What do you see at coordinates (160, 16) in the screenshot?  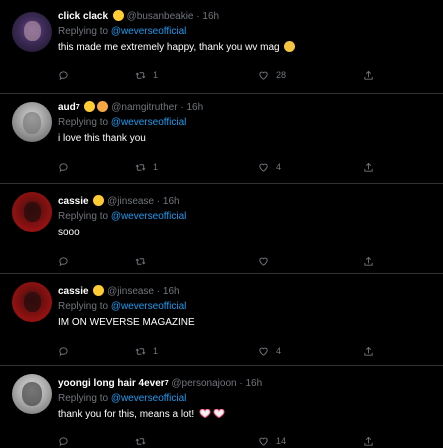 I see `handle: @busanbeakie` at bounding box center [160, 16].